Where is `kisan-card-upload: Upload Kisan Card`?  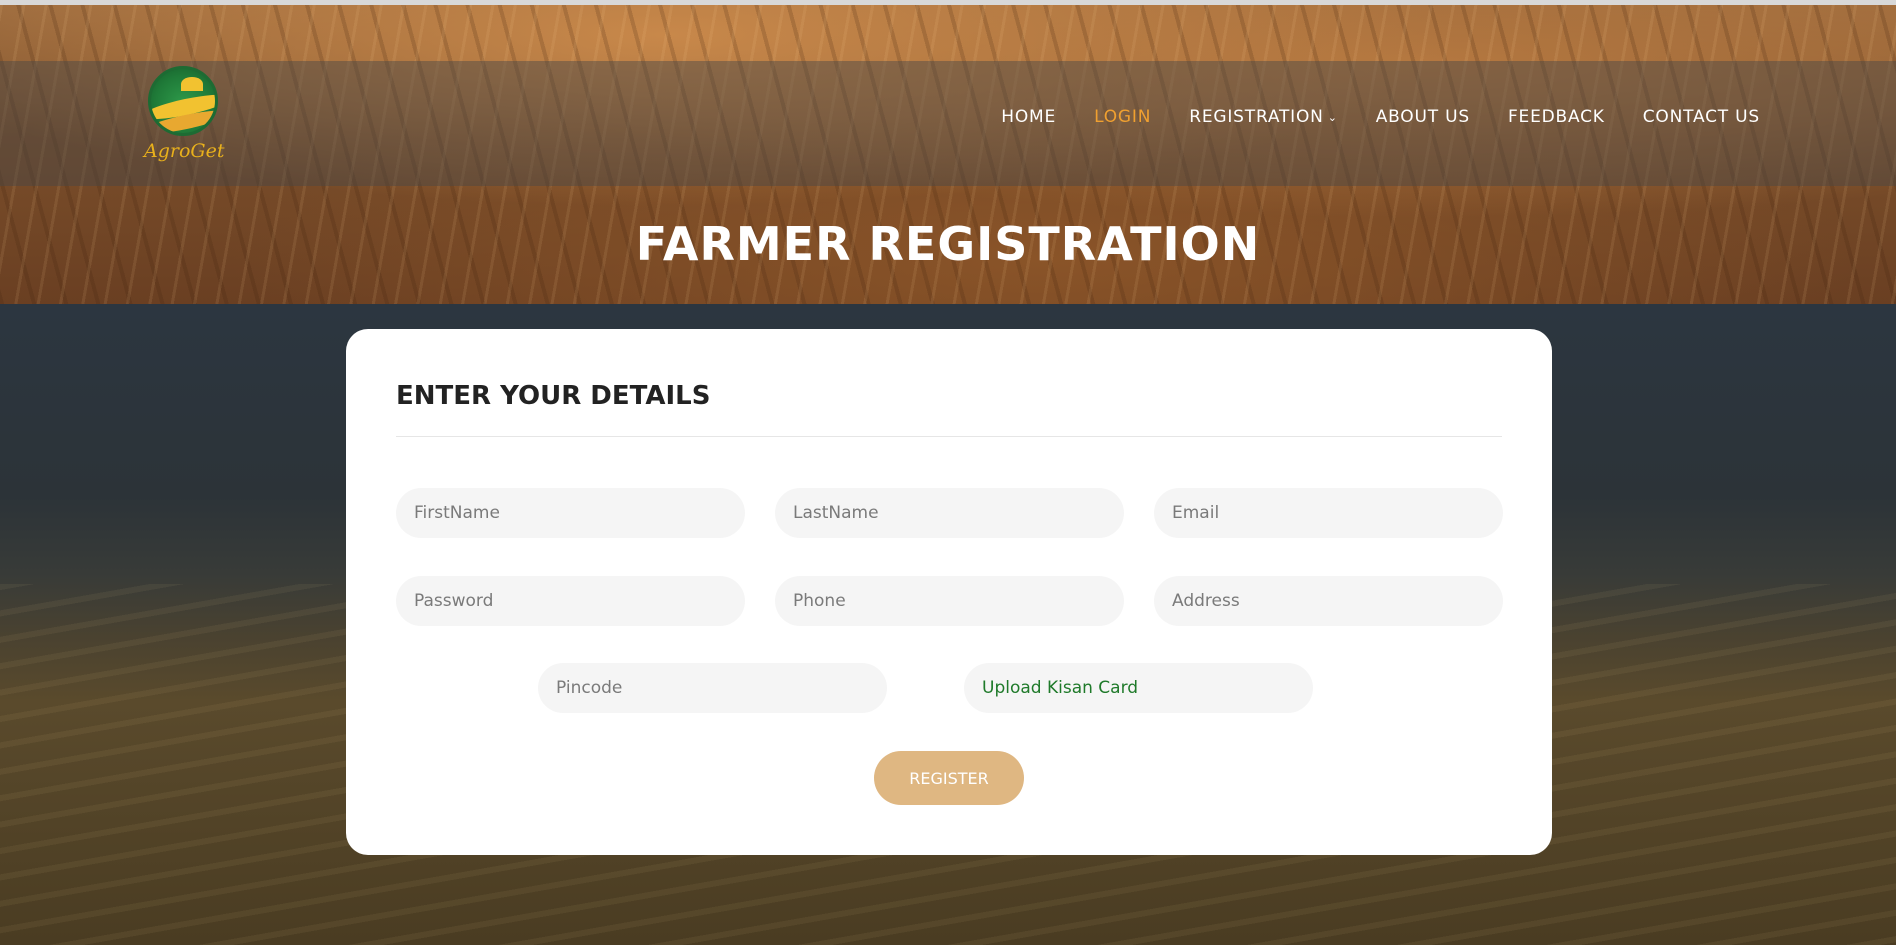
kisan-card-upload: Upload Kisan Card is located at coordinates (1138, 688).